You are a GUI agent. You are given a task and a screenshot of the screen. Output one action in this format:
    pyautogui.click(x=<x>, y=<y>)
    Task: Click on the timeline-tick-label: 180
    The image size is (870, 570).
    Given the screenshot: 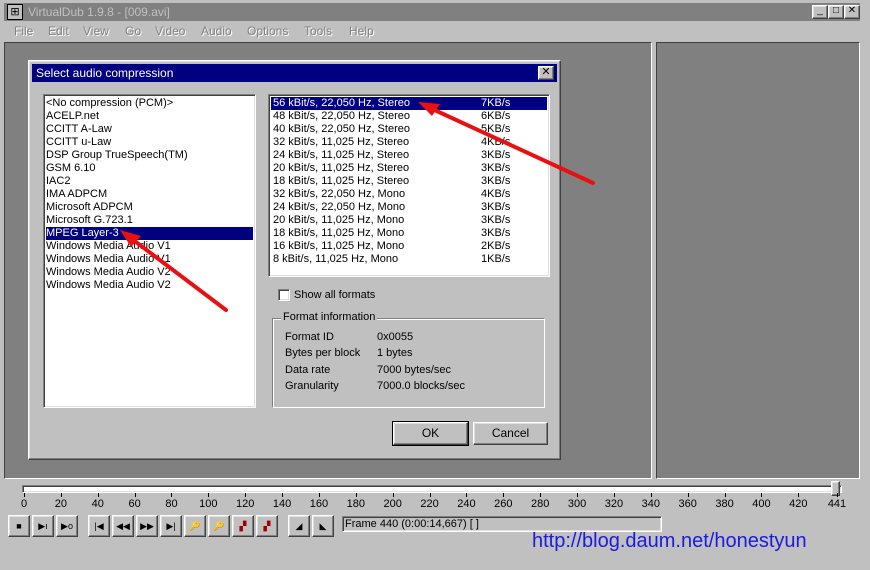 What is the action you would take?
    pyautogui.click(x=355, y=504)
    